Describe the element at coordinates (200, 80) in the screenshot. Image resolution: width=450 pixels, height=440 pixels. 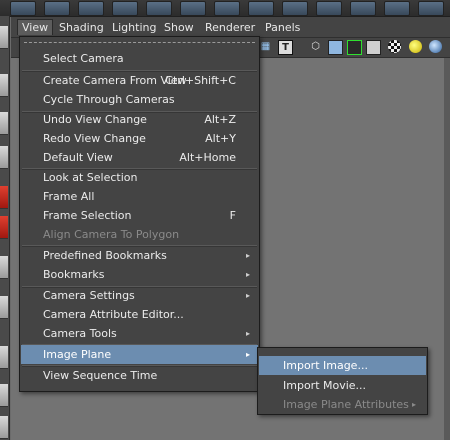
I see `menu-item-shortcut: Ctrl+Shift+C` at that location.